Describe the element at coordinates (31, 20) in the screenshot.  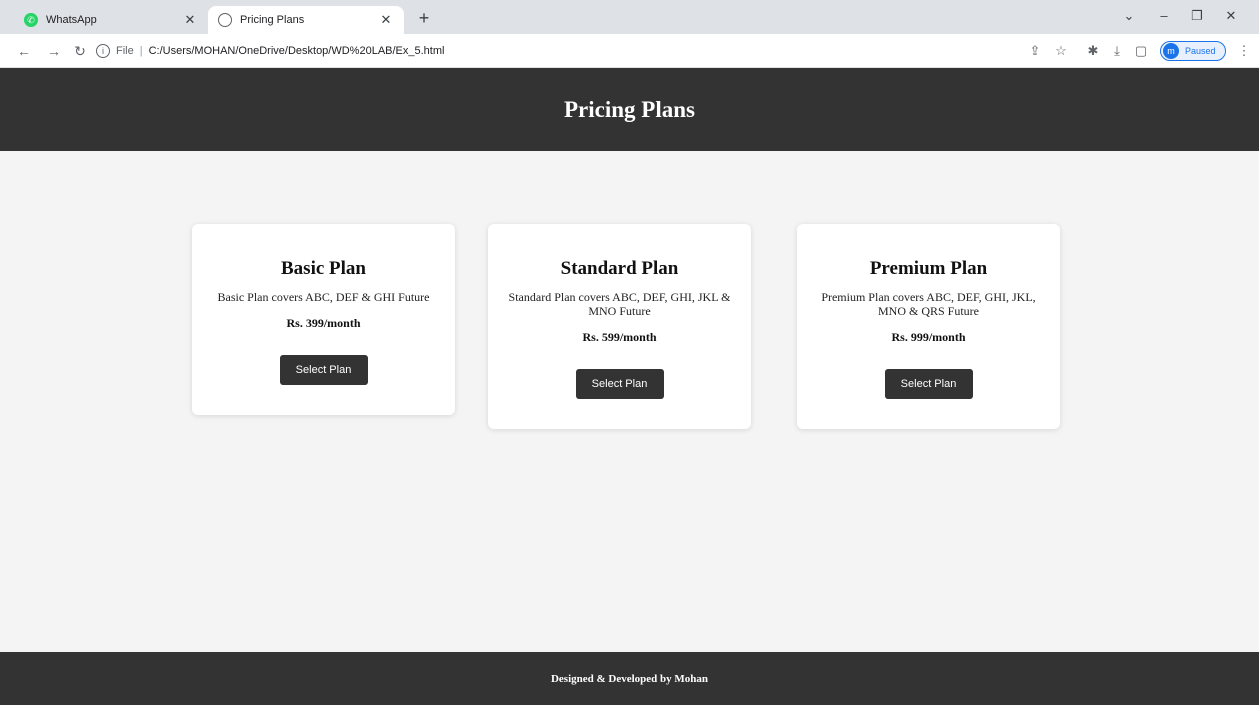
I see `whatsapp-icon: ✆` at that location.